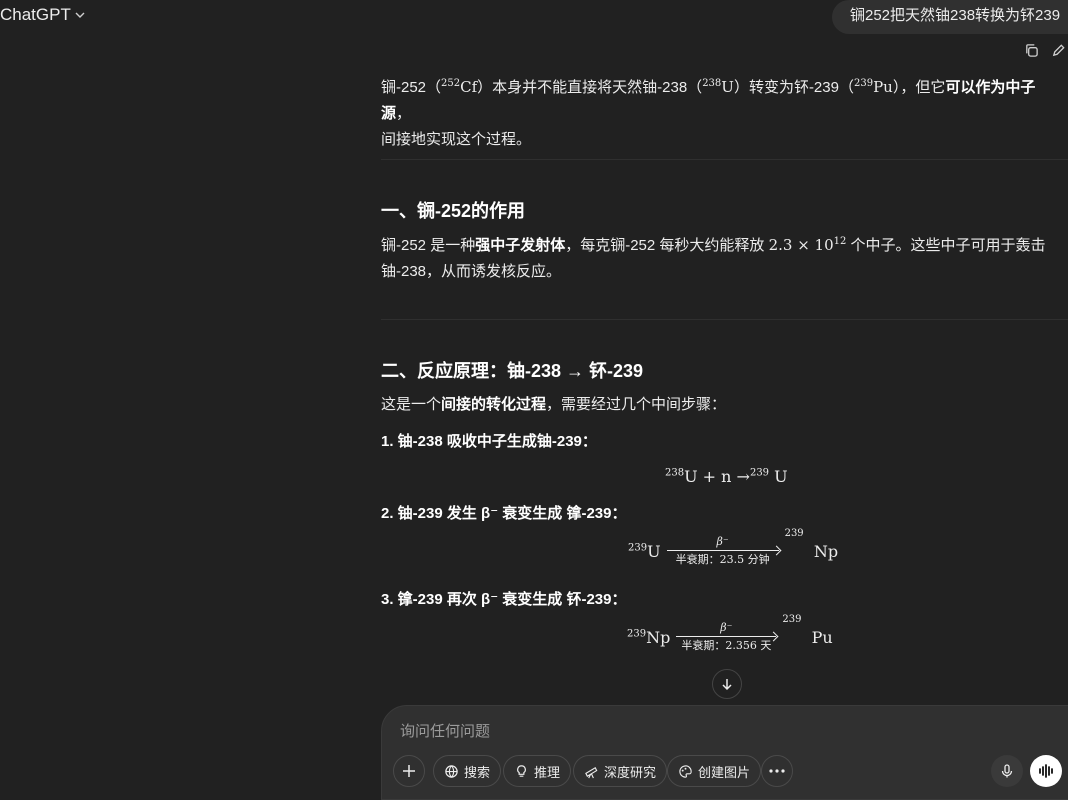  Describe the element at coordinates (591, 772) in the screenshot. I see `telescope-icon` at that location.